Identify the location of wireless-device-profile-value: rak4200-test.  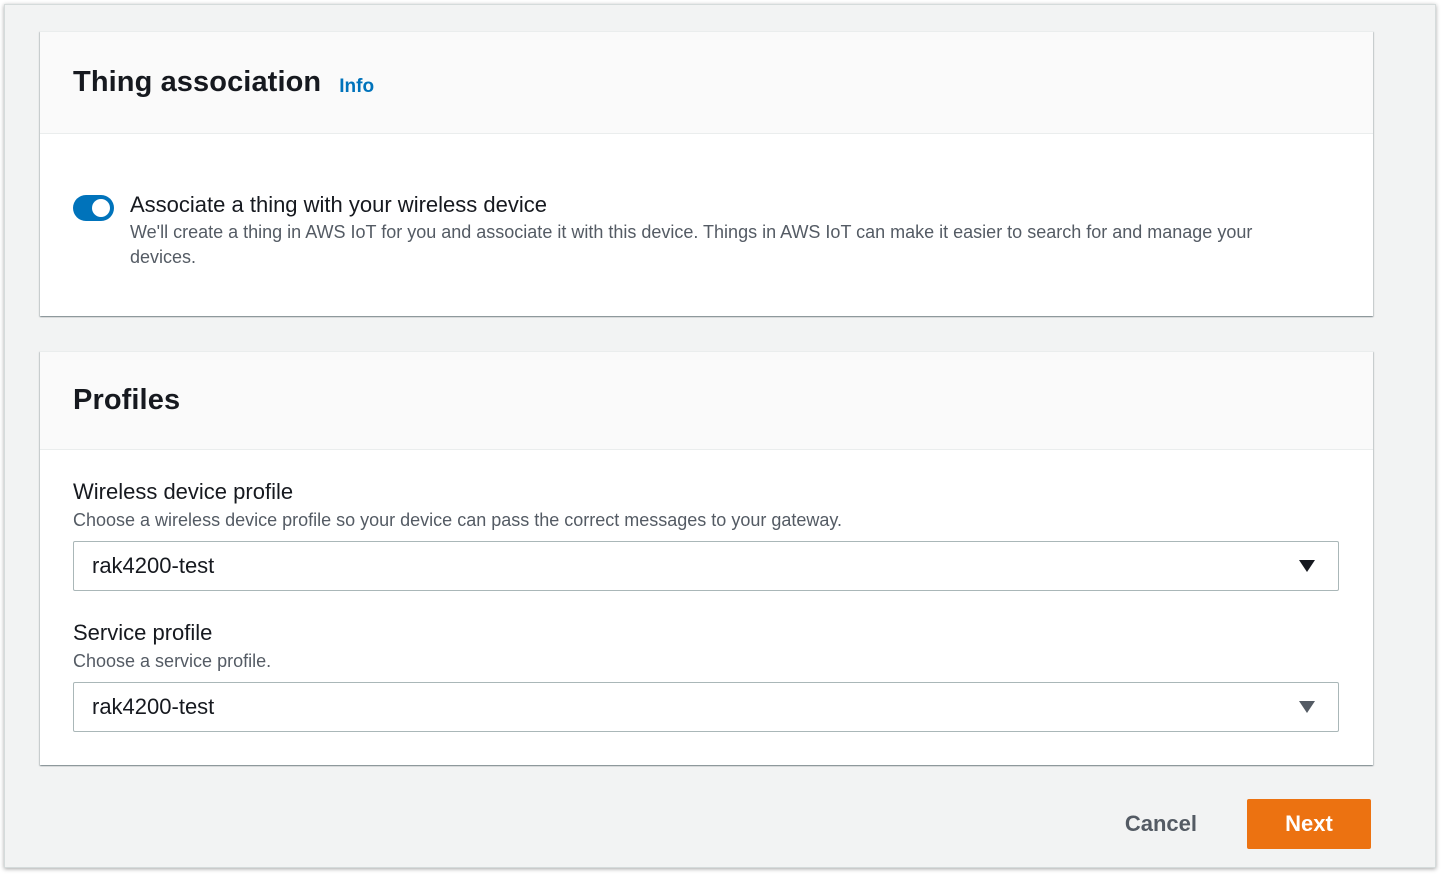
(153, 565).